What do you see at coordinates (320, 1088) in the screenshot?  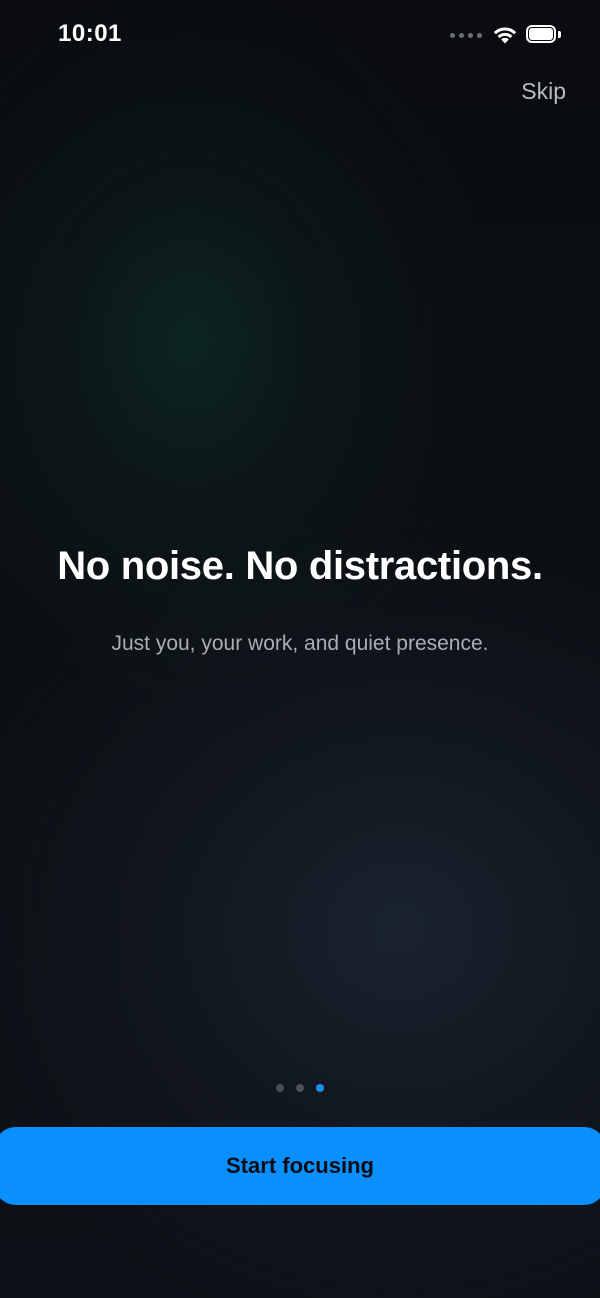 I see `page-dot-3-active` at bounding box center [320, 1088].